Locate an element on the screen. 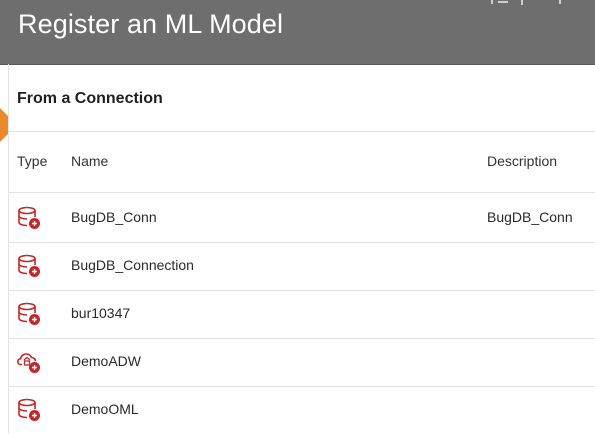 The image size is (595, 434). connection-name: DemoADW is located at coordinates (106, 361).